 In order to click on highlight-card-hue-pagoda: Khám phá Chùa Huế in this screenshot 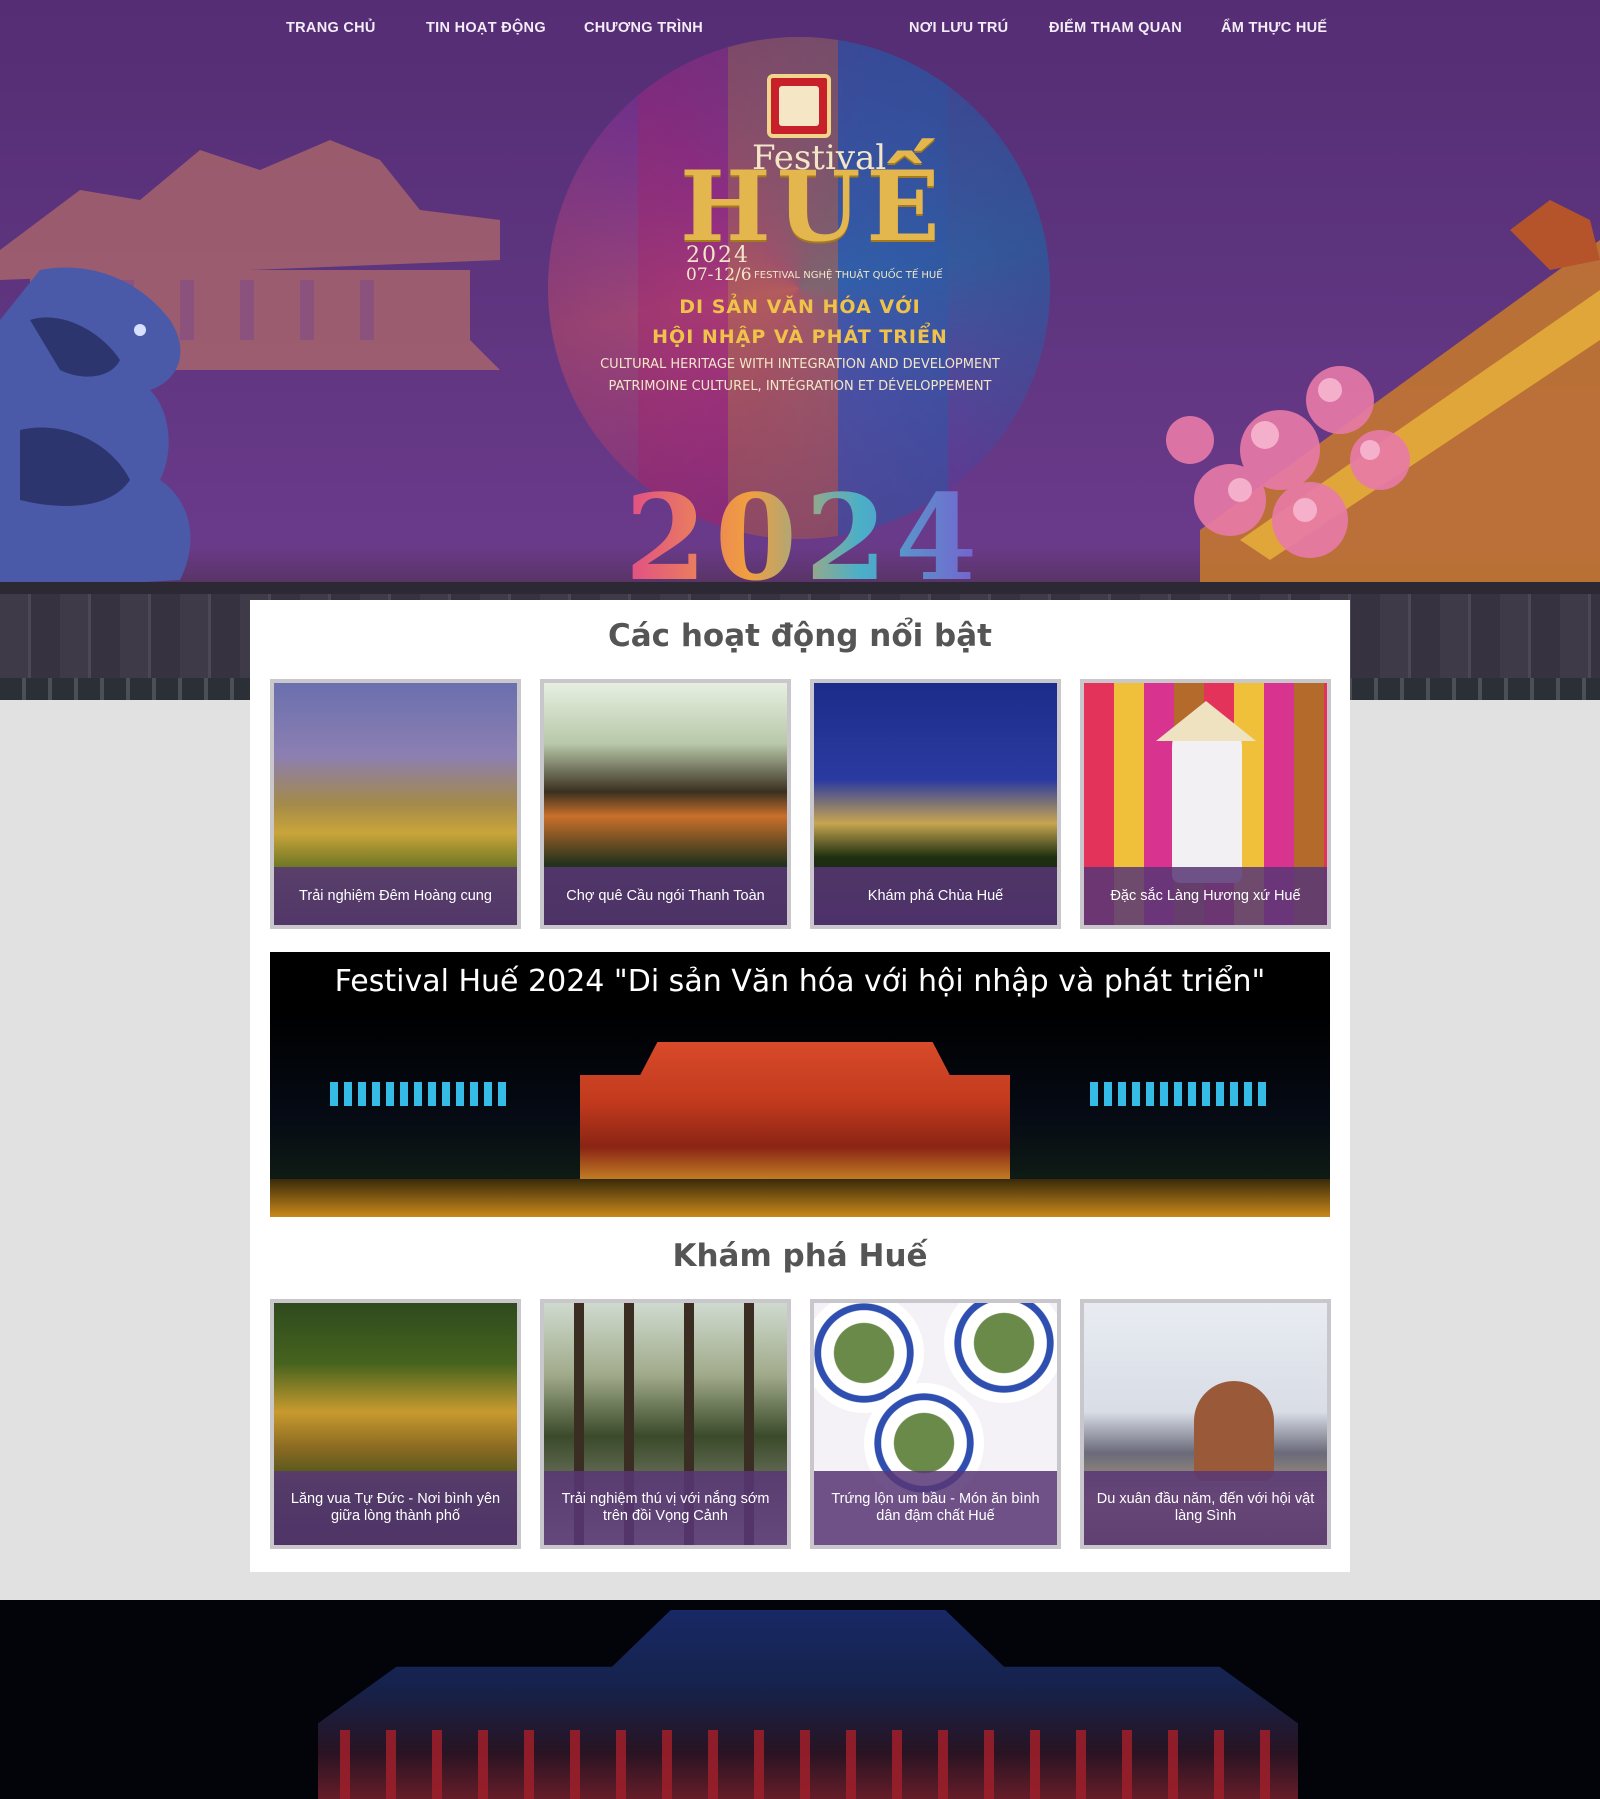, I will do `click(935, 804)`.